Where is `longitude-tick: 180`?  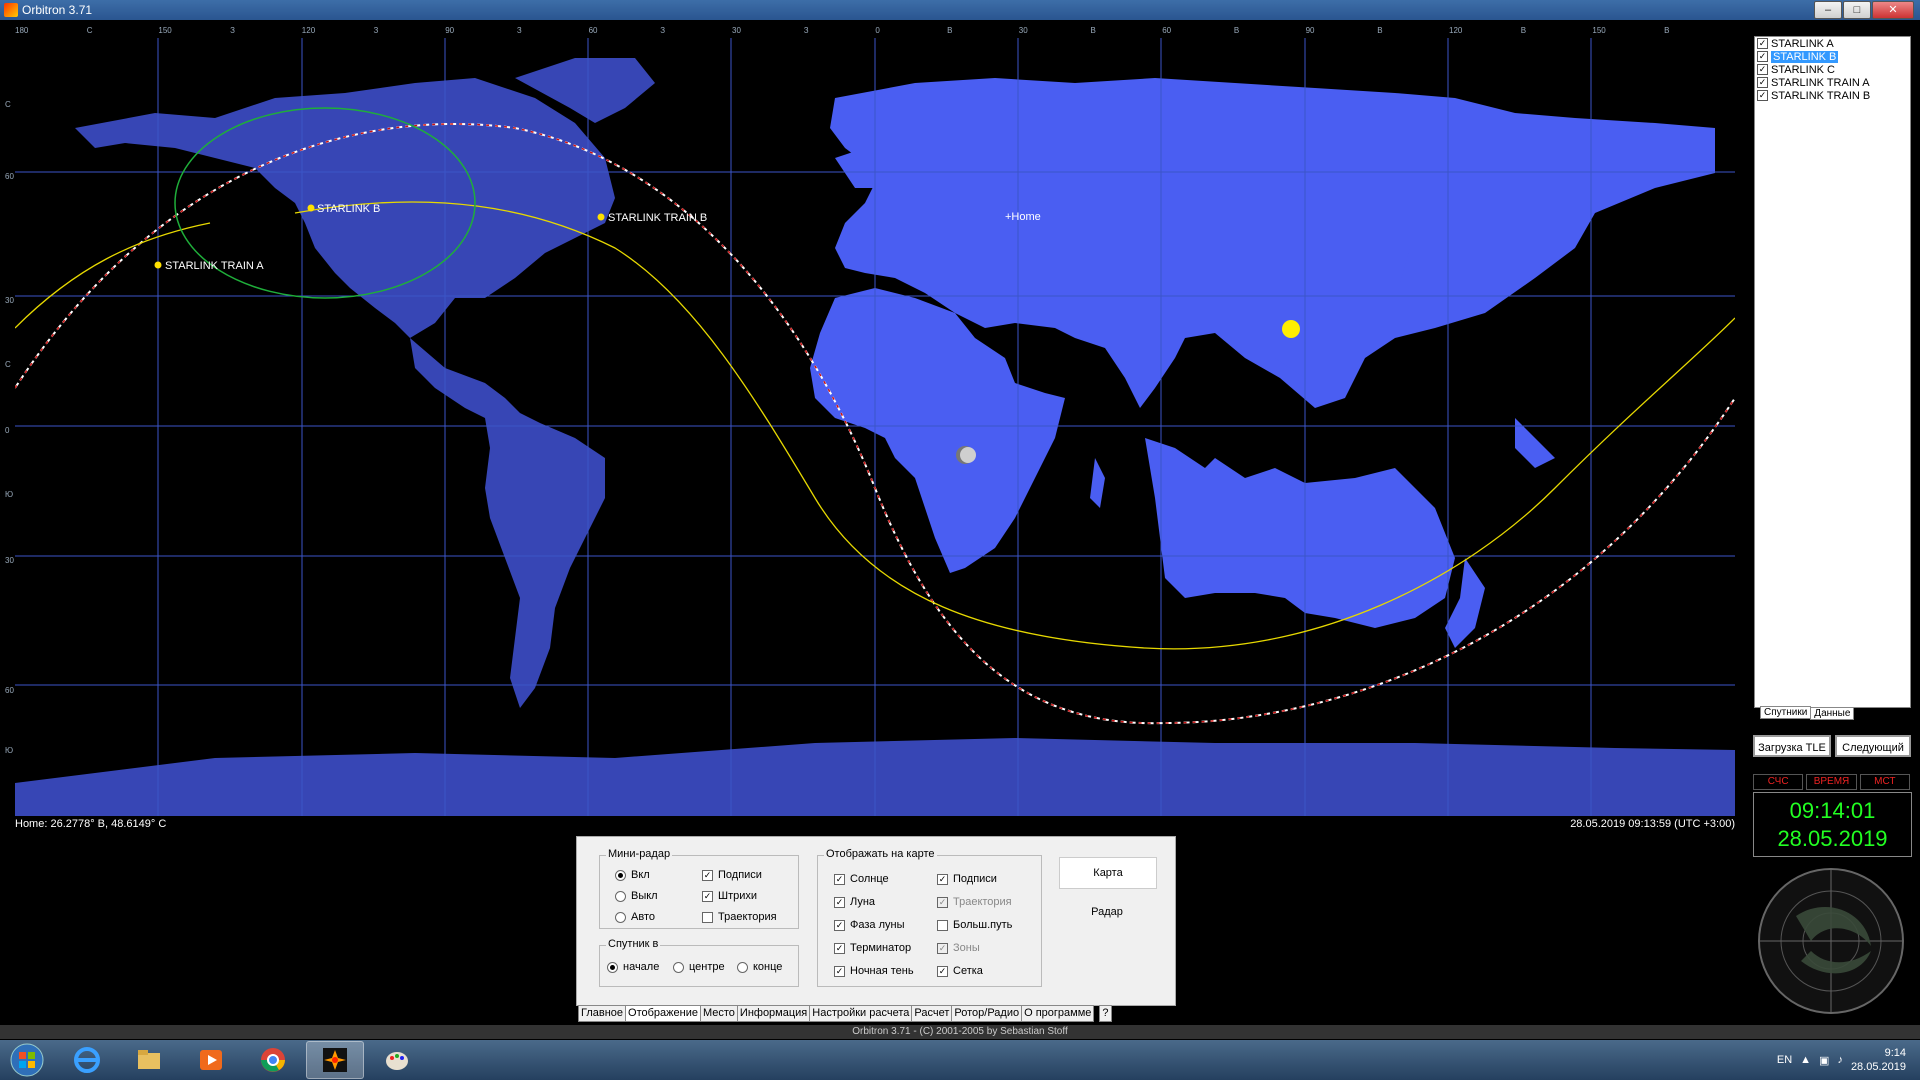 longitude-tick: 180 is located at coordinates (22, 30).